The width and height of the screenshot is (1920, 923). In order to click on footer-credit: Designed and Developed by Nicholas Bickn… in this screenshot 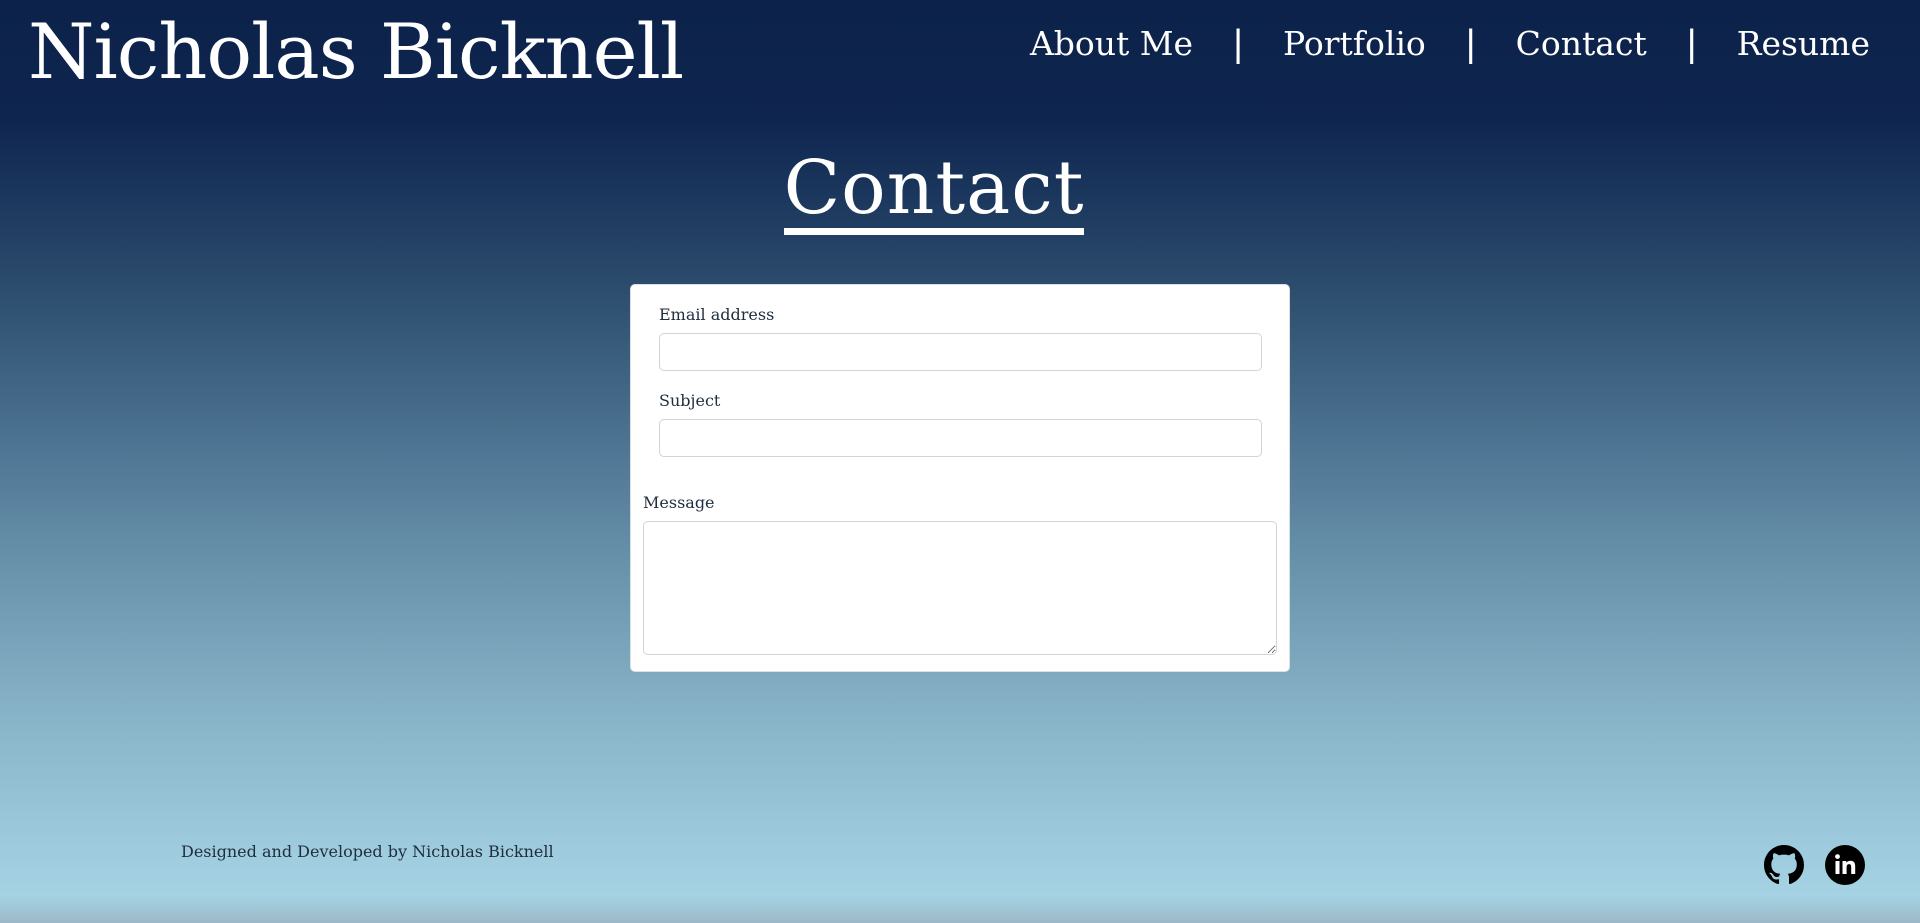, I will do `click(367, 851)`.